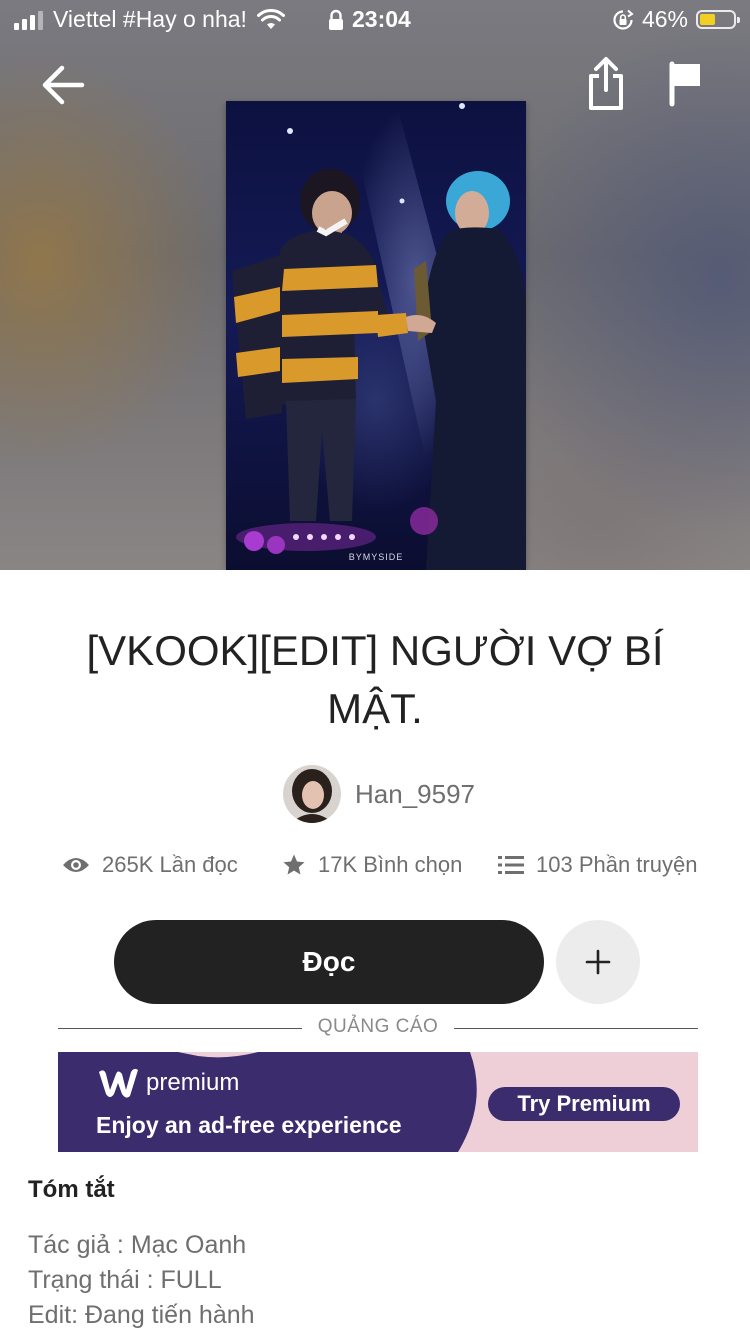  I want to click on summary-line-edit: Edit: Đang tiến hành, so click(141, 1315).